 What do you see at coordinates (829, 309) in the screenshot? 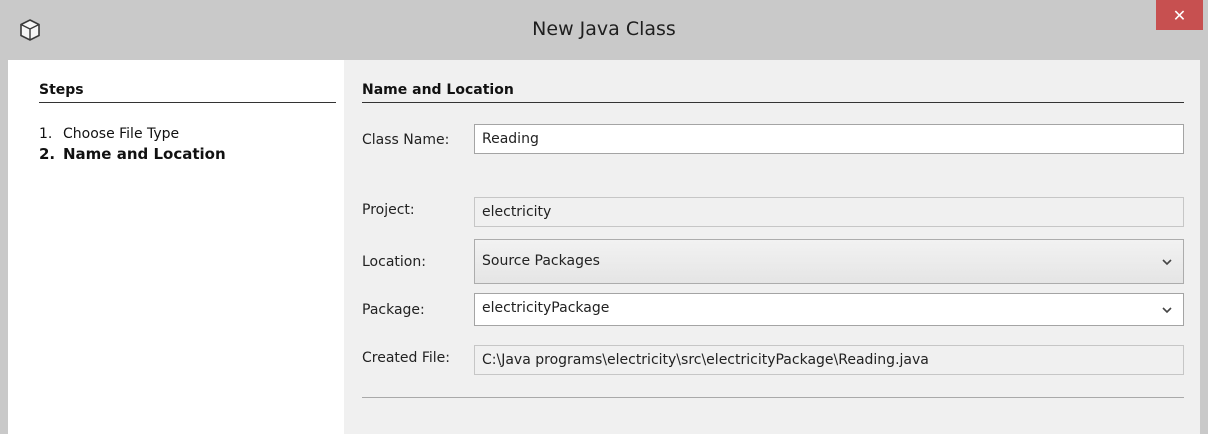
I see `package-combobox: electricityPackage` at bounding box center [829, 309].